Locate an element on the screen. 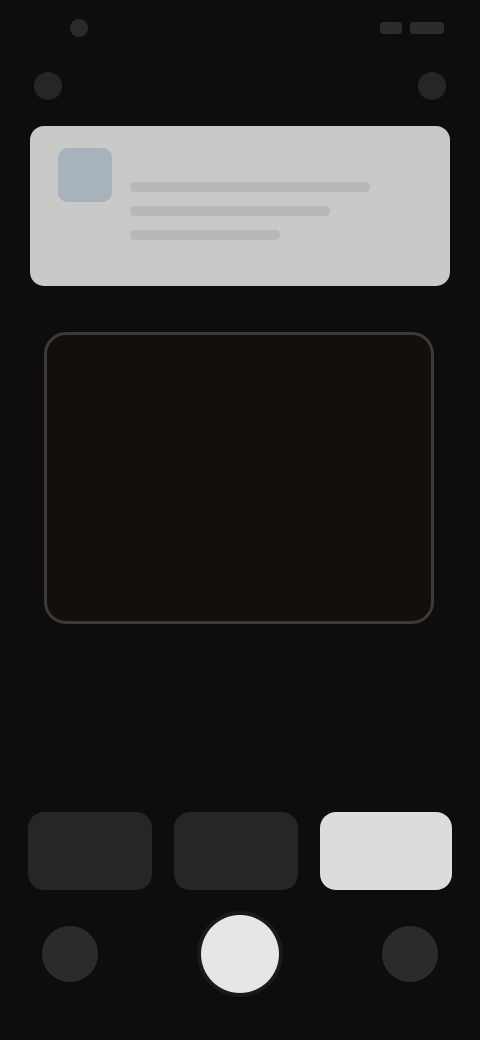 Image resolution: width=480 pixels, height=1040 pixels. hint-card is located at coordinates (240, 206).